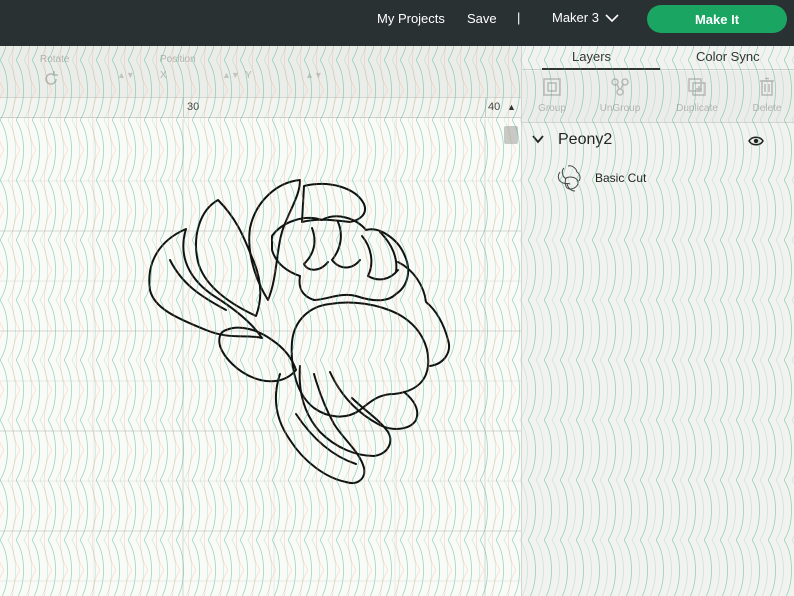 Image resolution: width=794 pixels, height=596 pixels. I want to click on my-projects-link: My Projects, so click(411, 19).